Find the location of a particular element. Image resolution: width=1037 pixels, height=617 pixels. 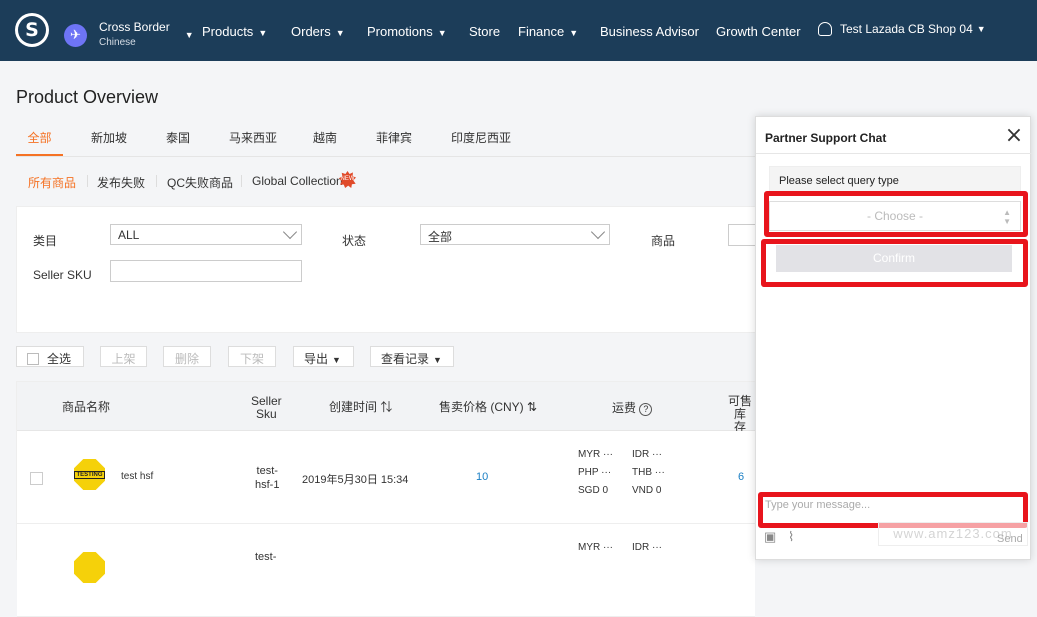

price-value: 10 is located at coordinates (482, 477).